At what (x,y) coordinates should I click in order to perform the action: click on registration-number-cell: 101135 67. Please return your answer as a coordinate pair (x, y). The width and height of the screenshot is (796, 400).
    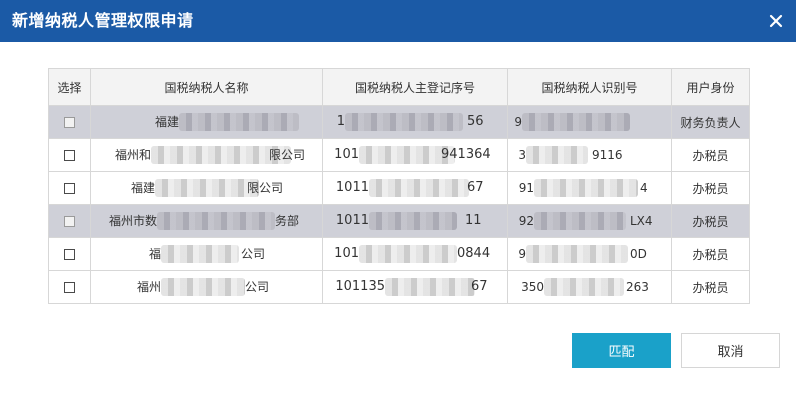
    Looking at the image, I should click on (415, 287).